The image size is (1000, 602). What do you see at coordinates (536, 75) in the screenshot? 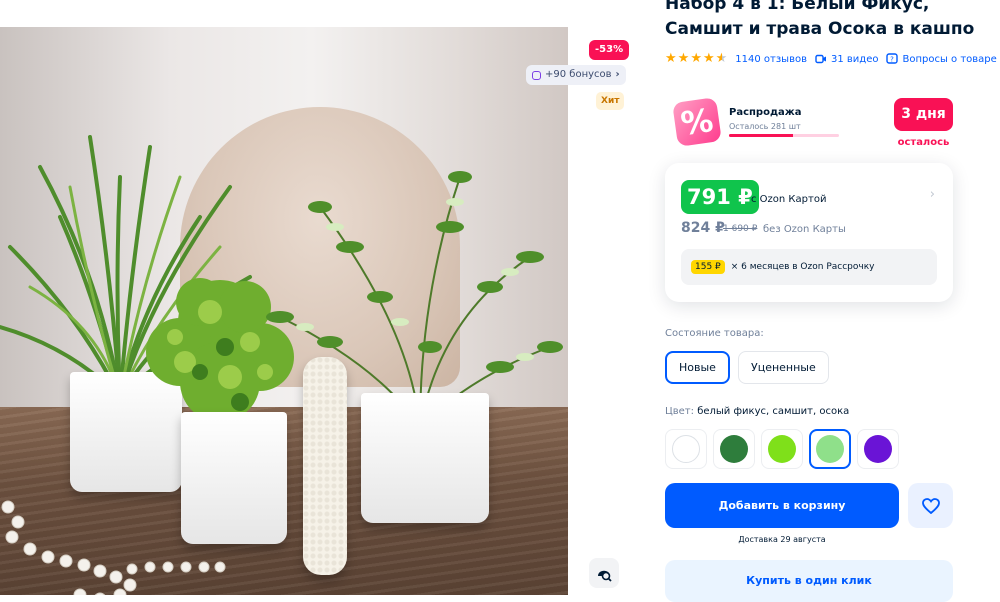
I see `coin-icon` at bounding box center [536, 75].